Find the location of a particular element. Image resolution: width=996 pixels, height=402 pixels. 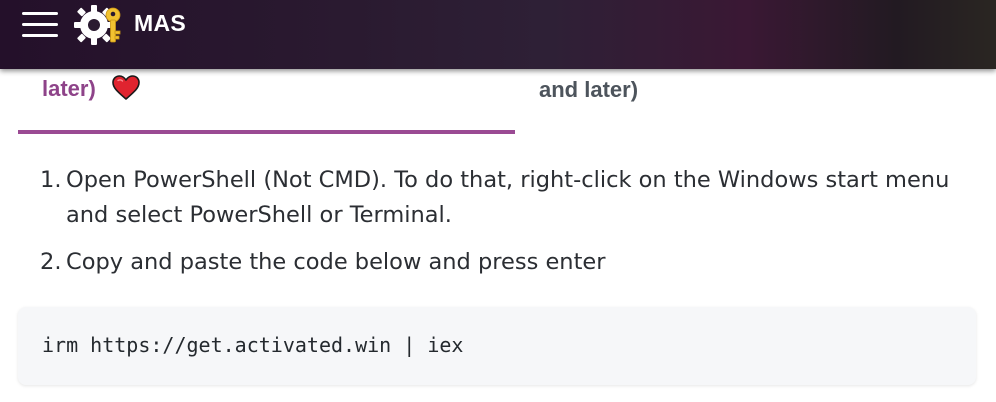

menu-bar-middle is located at coordinates (40, 24).